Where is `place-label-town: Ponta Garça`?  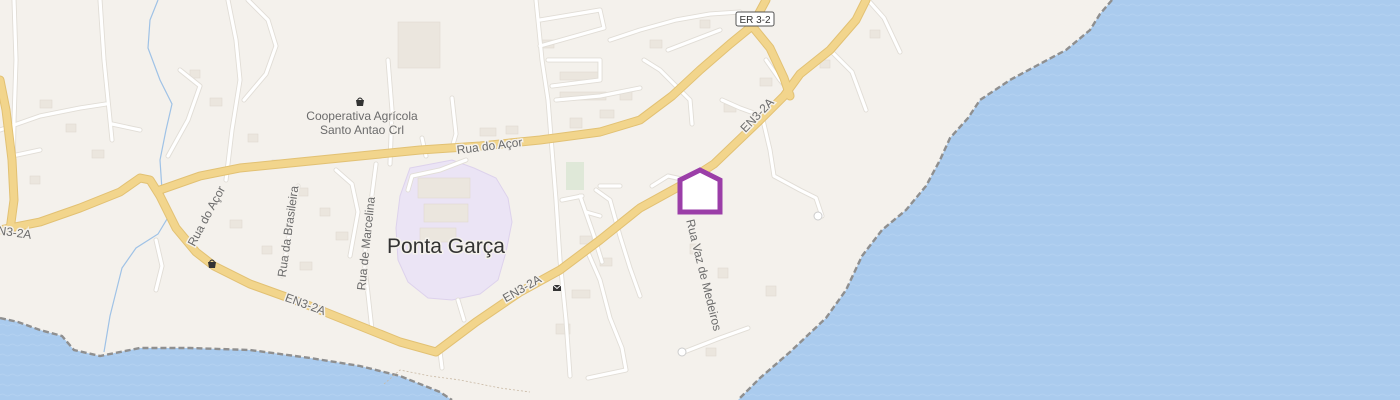
place-label-town: Ponta Garça is located at coordinates (446, 246).